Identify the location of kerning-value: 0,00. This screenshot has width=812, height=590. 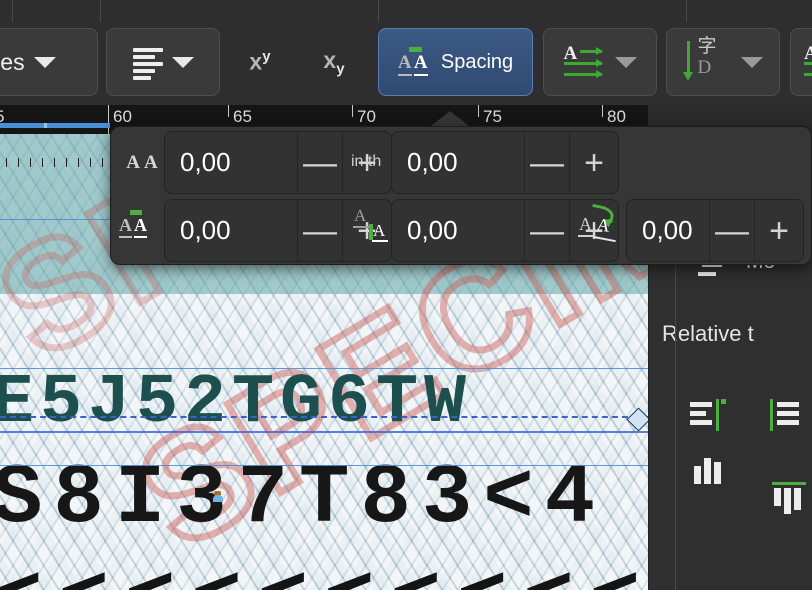
(231, 230).